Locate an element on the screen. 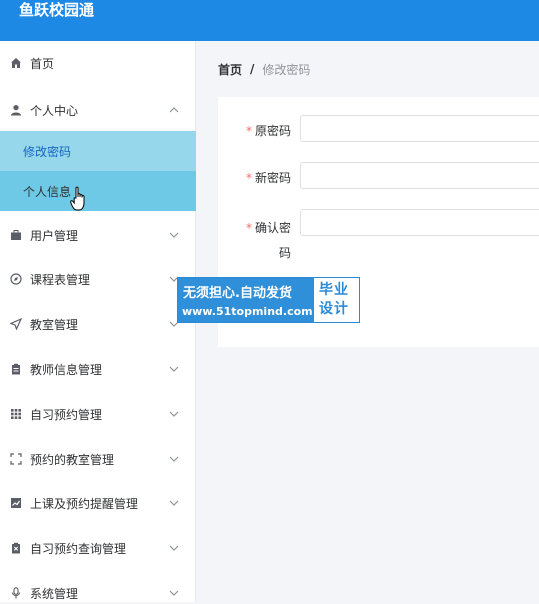 The height and width of the screenshot is (604, 539). old-password-label: * 原密码 is located at coordinates (268, 131).